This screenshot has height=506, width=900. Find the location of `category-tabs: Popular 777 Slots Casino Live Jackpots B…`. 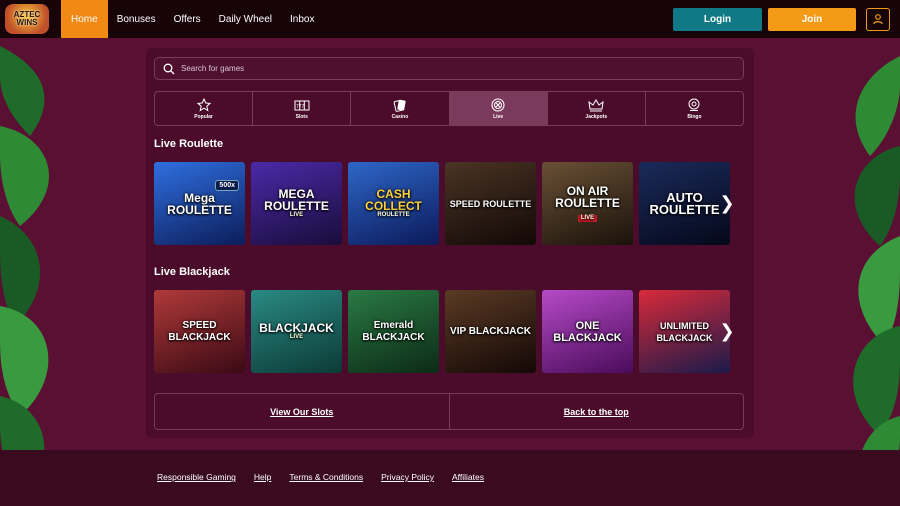

category-tabs: Popular 777 Slots Casino Live Jackpots B… is located at coordinates (449, 108).